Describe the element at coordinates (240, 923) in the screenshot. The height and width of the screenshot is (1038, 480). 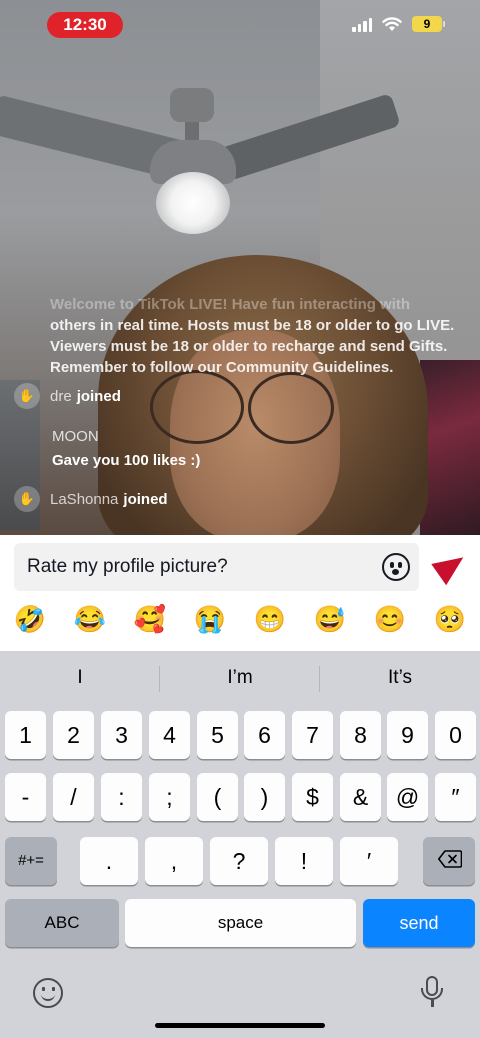
I see `space-key: space` at that location.